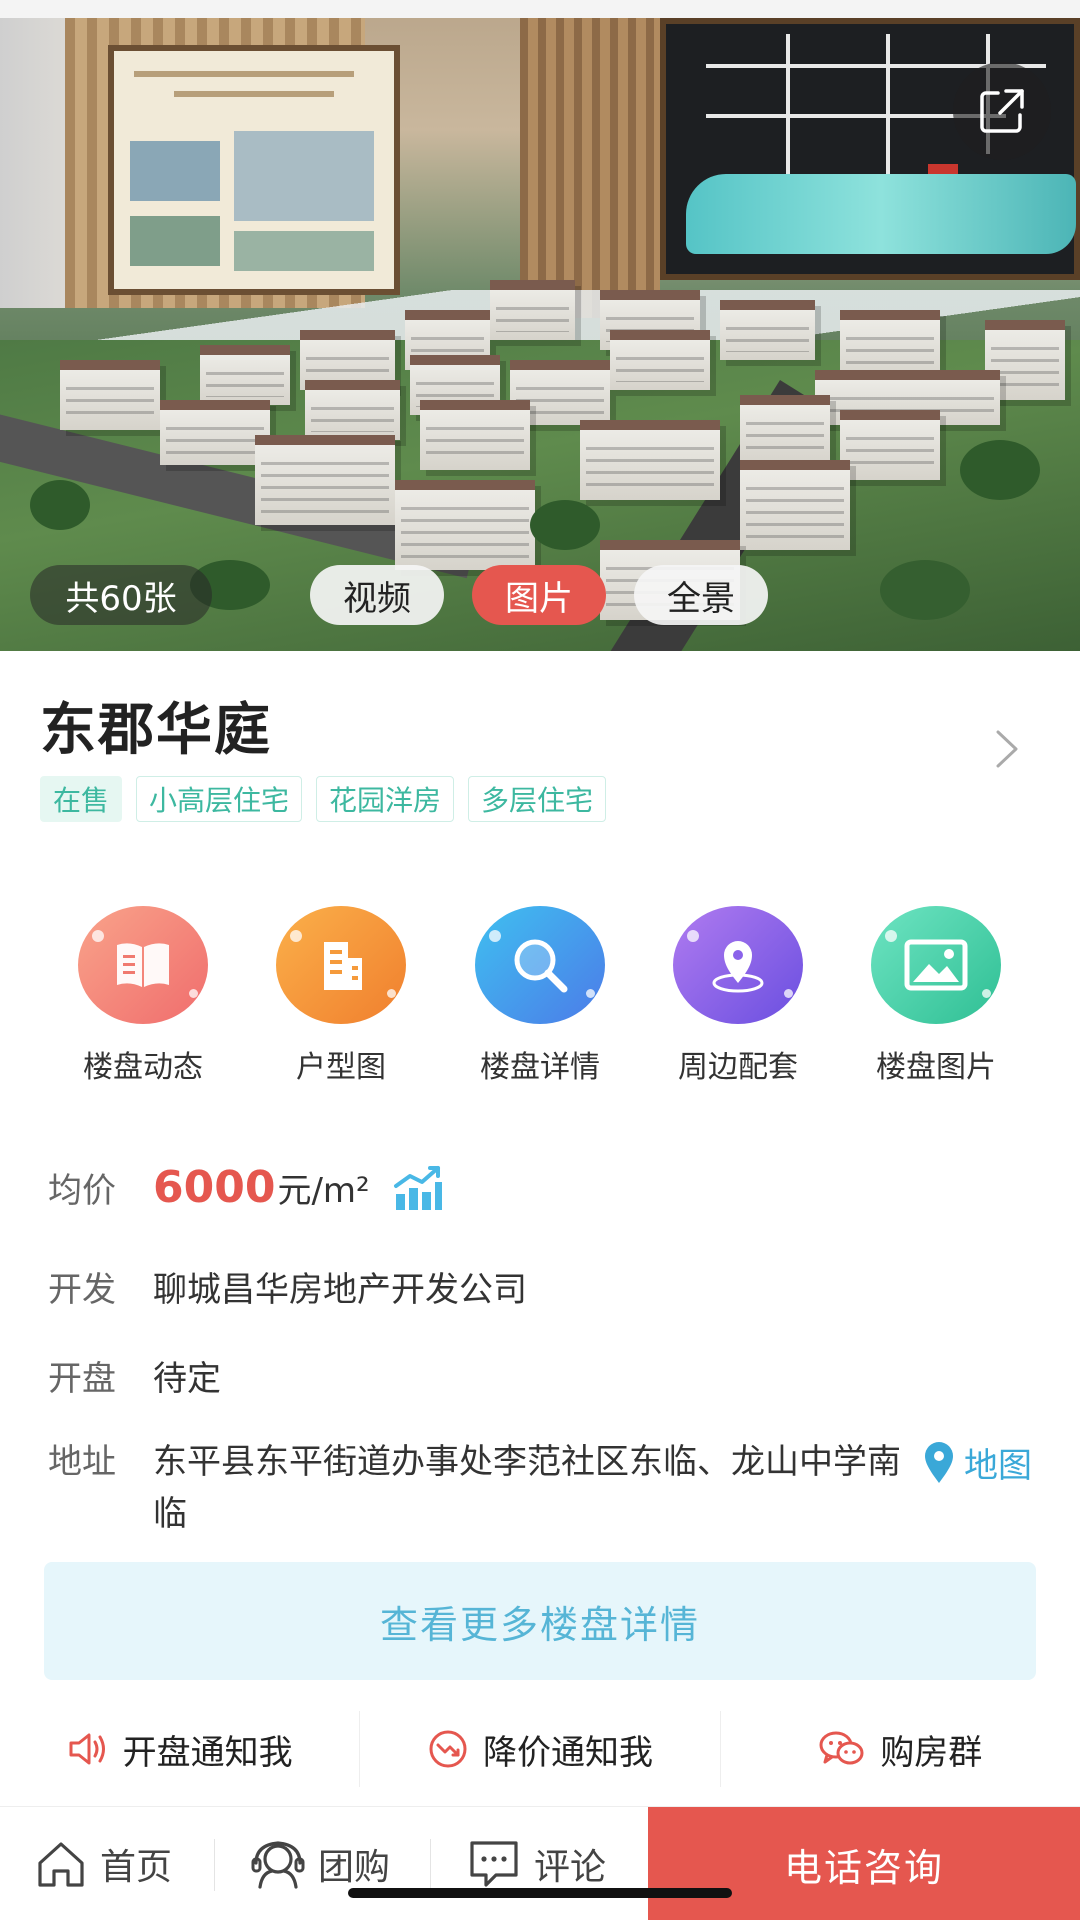  I want to click on quick-nav-label: 户型图, so click(341, 1067).